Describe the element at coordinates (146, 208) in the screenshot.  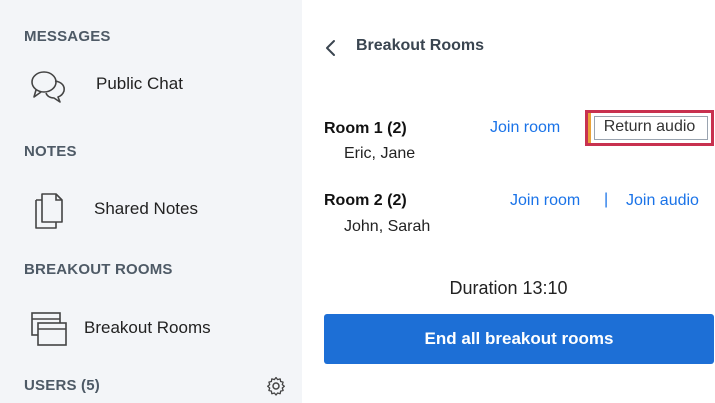
I see `sidebar-item-label: Shared Notes` at that location.